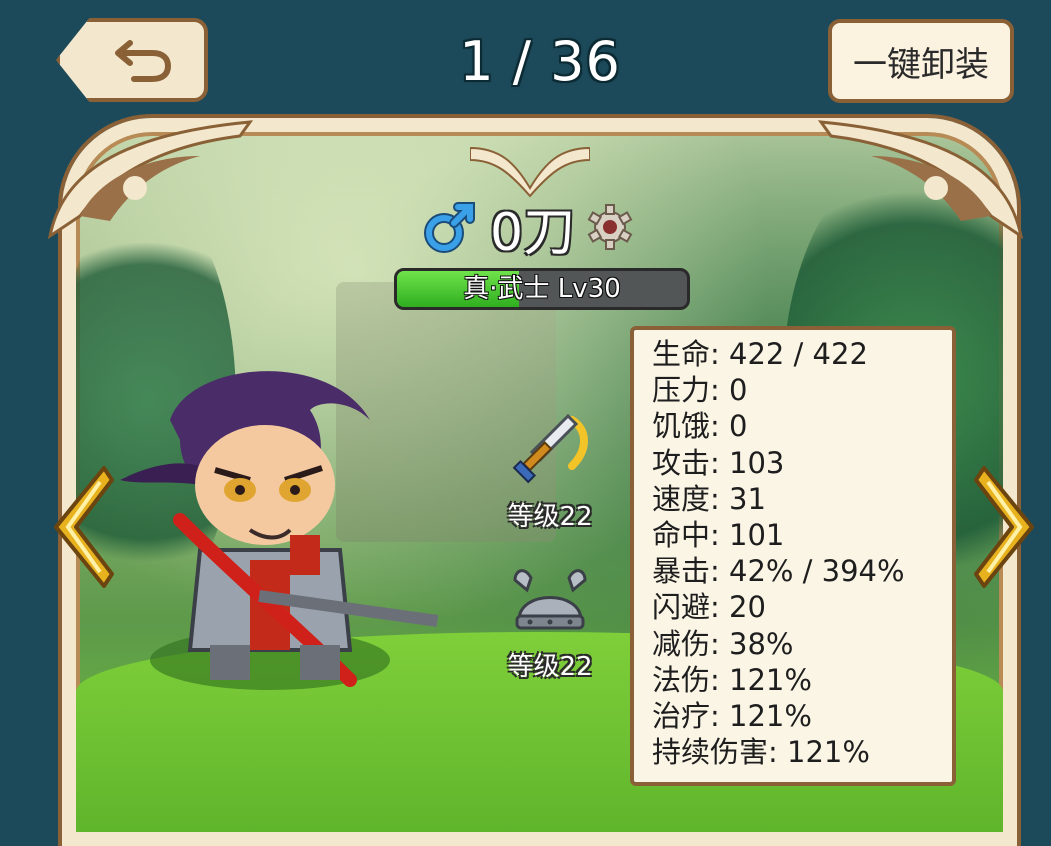 The image size is (1051, 846). I want to click on stat-healing: 治疗: 121%, so click(732, 716).